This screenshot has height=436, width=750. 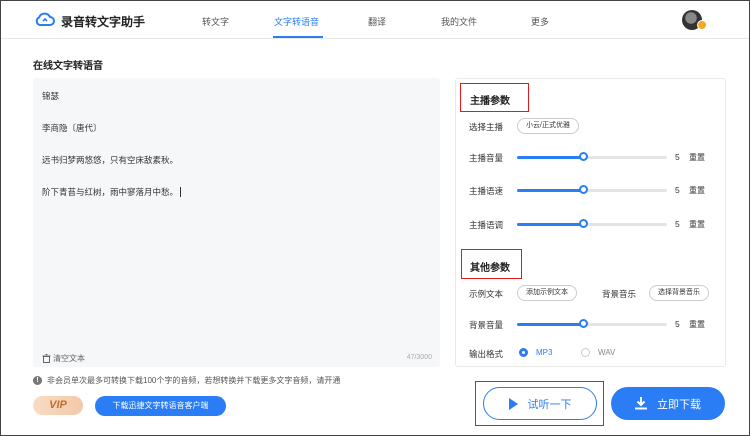 What do you see at coordinates (419, 357) in the screenshot?
I see `char-counter: 47/3000` at bounding box center [419, 357].